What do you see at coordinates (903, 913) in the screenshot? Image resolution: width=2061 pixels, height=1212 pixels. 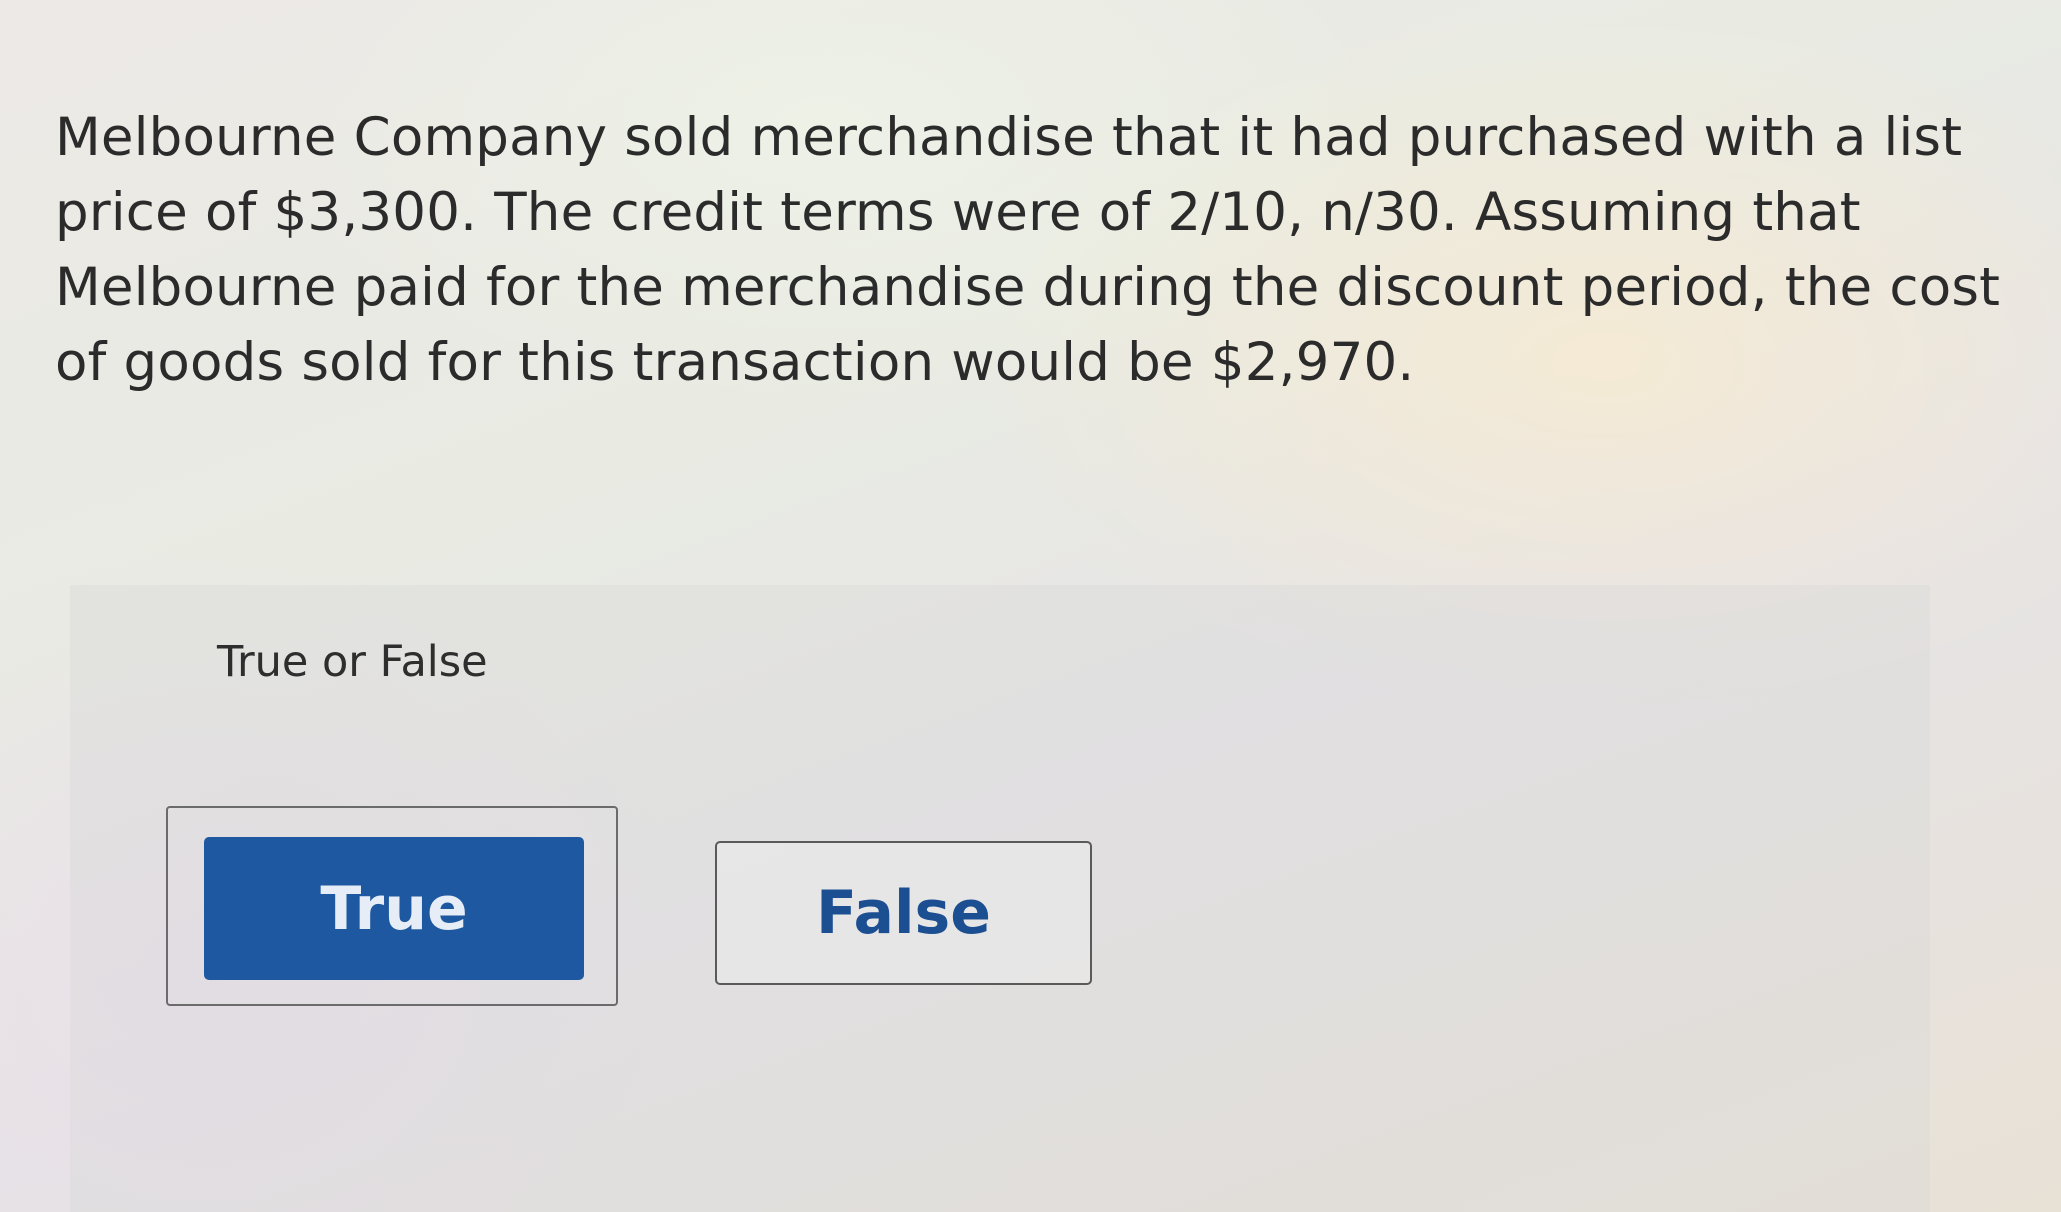 I see `false-button: False` at bounding box center [903, 913].